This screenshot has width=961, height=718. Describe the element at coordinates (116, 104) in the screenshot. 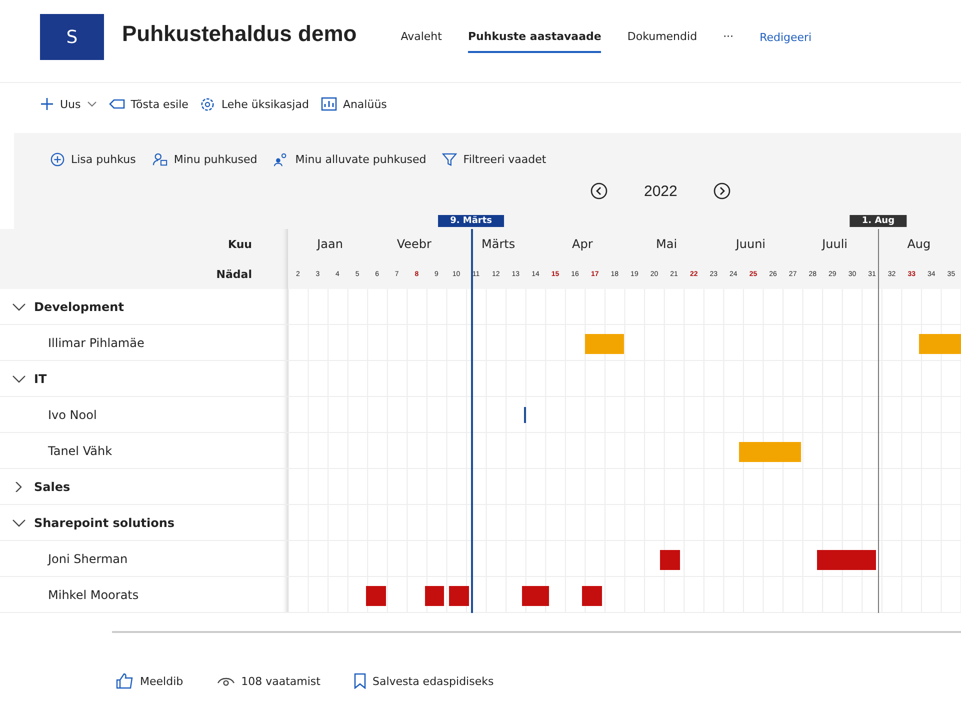

I see `tag-icon` at that location.